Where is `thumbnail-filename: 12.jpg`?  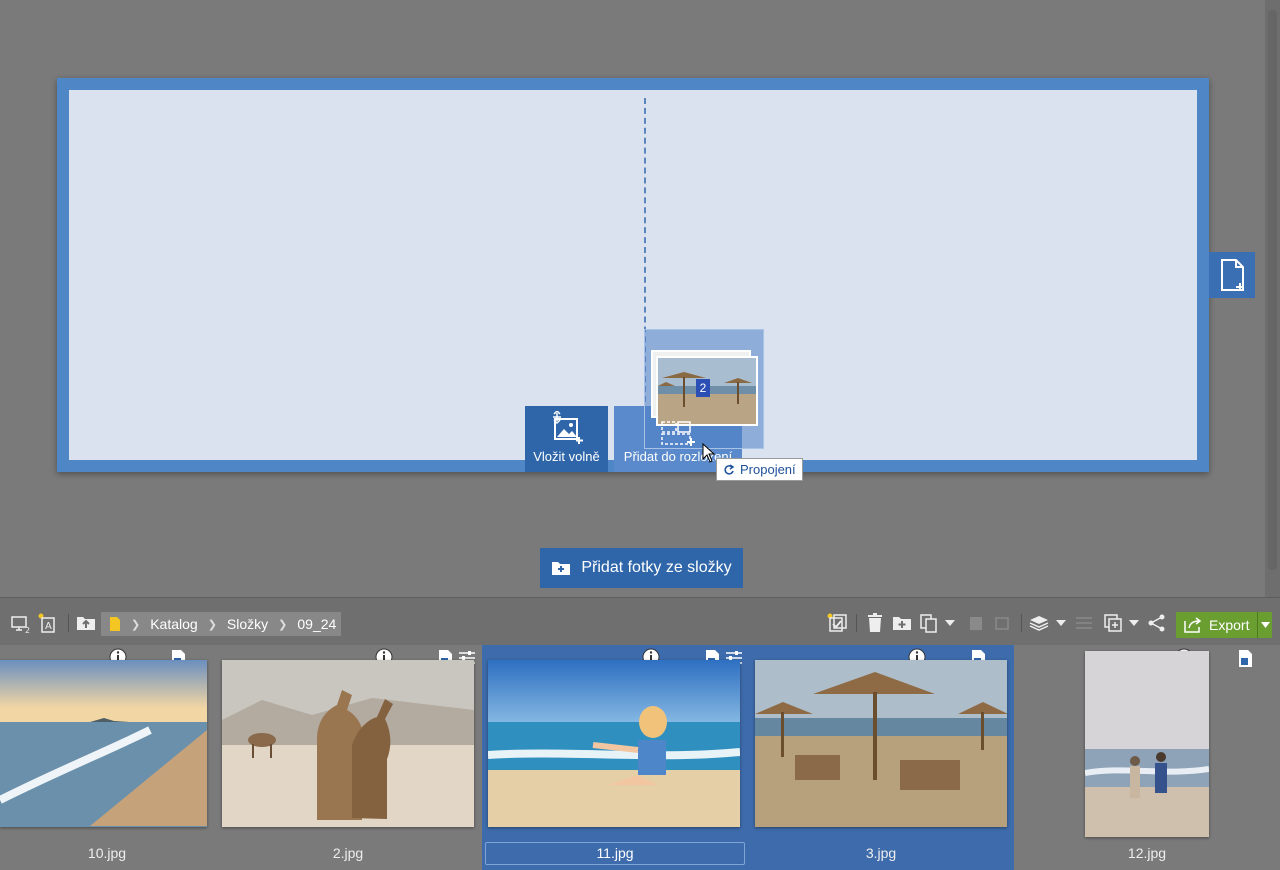
thumbnail-filename: 12.jpg is located at coordinates (1147, 853).